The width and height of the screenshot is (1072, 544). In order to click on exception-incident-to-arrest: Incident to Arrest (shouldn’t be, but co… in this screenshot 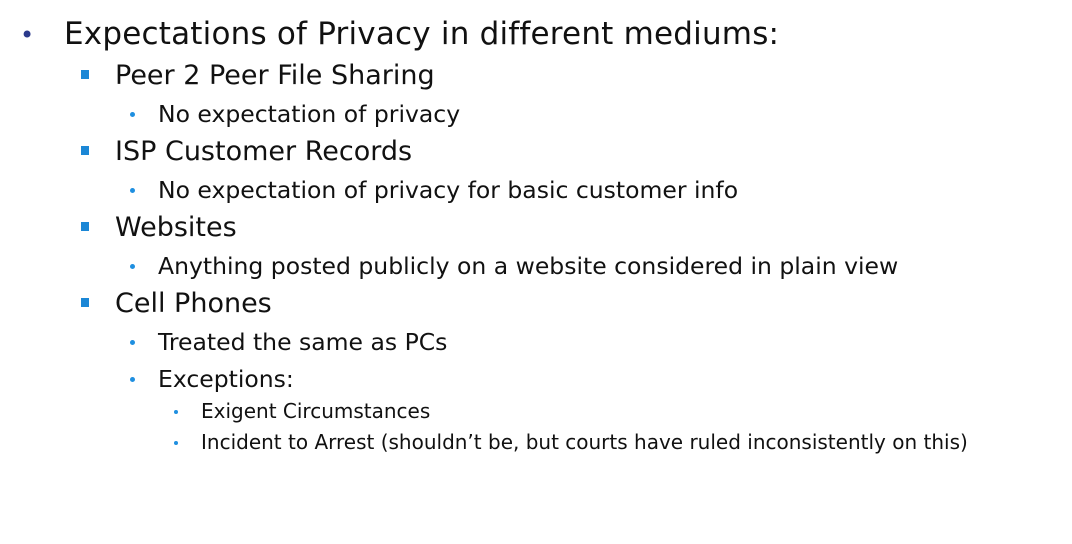, I will do `click(584, 442)`.